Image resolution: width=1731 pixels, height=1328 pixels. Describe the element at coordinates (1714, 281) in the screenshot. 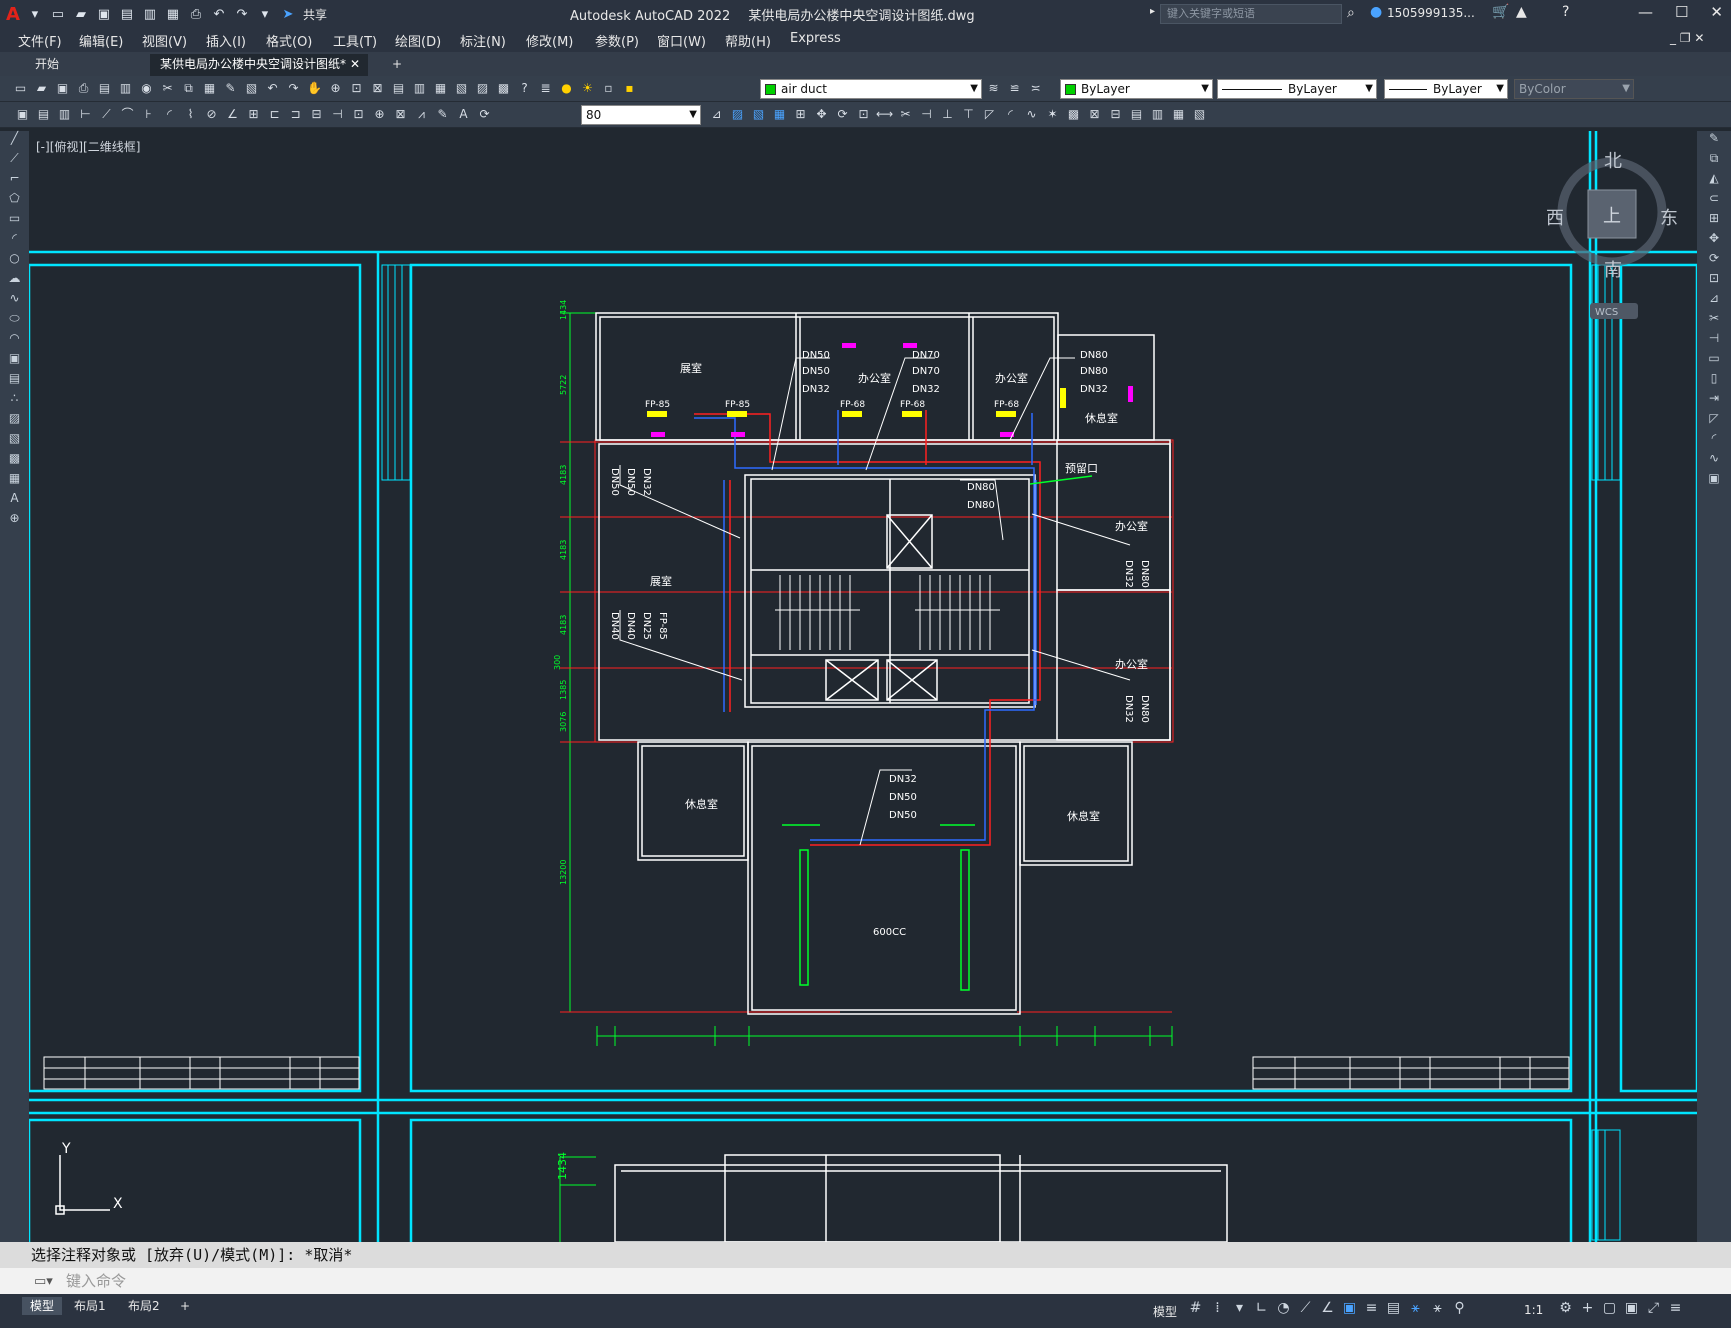

I see `scale-icon: ⊡` at that location.